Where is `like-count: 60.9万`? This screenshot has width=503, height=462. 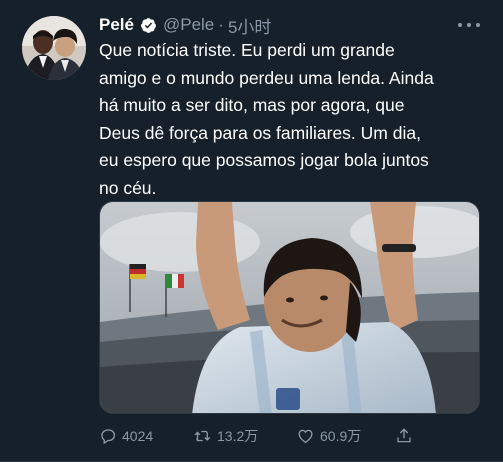 like-count: 60.9万 is located at coordinates (341, 436).